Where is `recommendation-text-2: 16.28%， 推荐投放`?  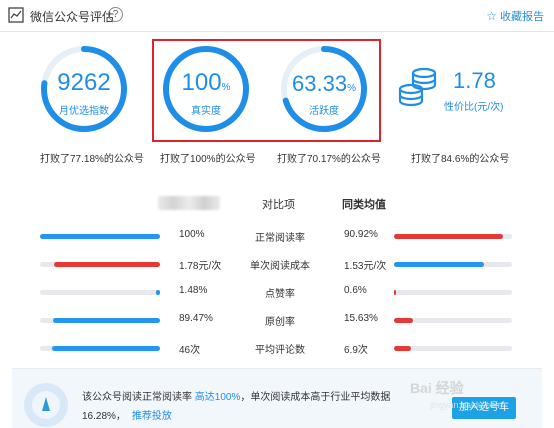
recommendation-text-2: 16.28%， 推荐投放 is located at coordinates (127, 416).